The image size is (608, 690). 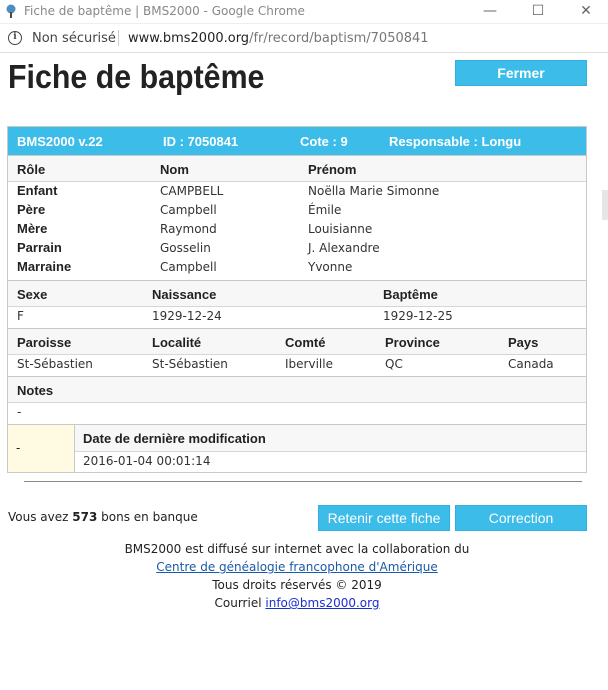 What do you see at coordinates (418, 316) in the screenshot?
I see `bapteme-value: 1929-12-25` at bounding box center [418, 316].